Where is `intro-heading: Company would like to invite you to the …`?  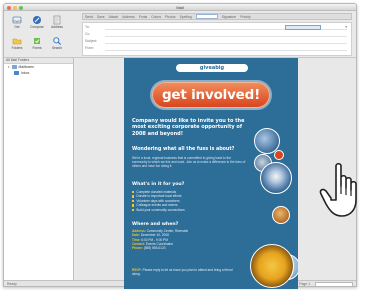 intro-heading: Company would like to invite you to the … is located at coordinates (188, 127).